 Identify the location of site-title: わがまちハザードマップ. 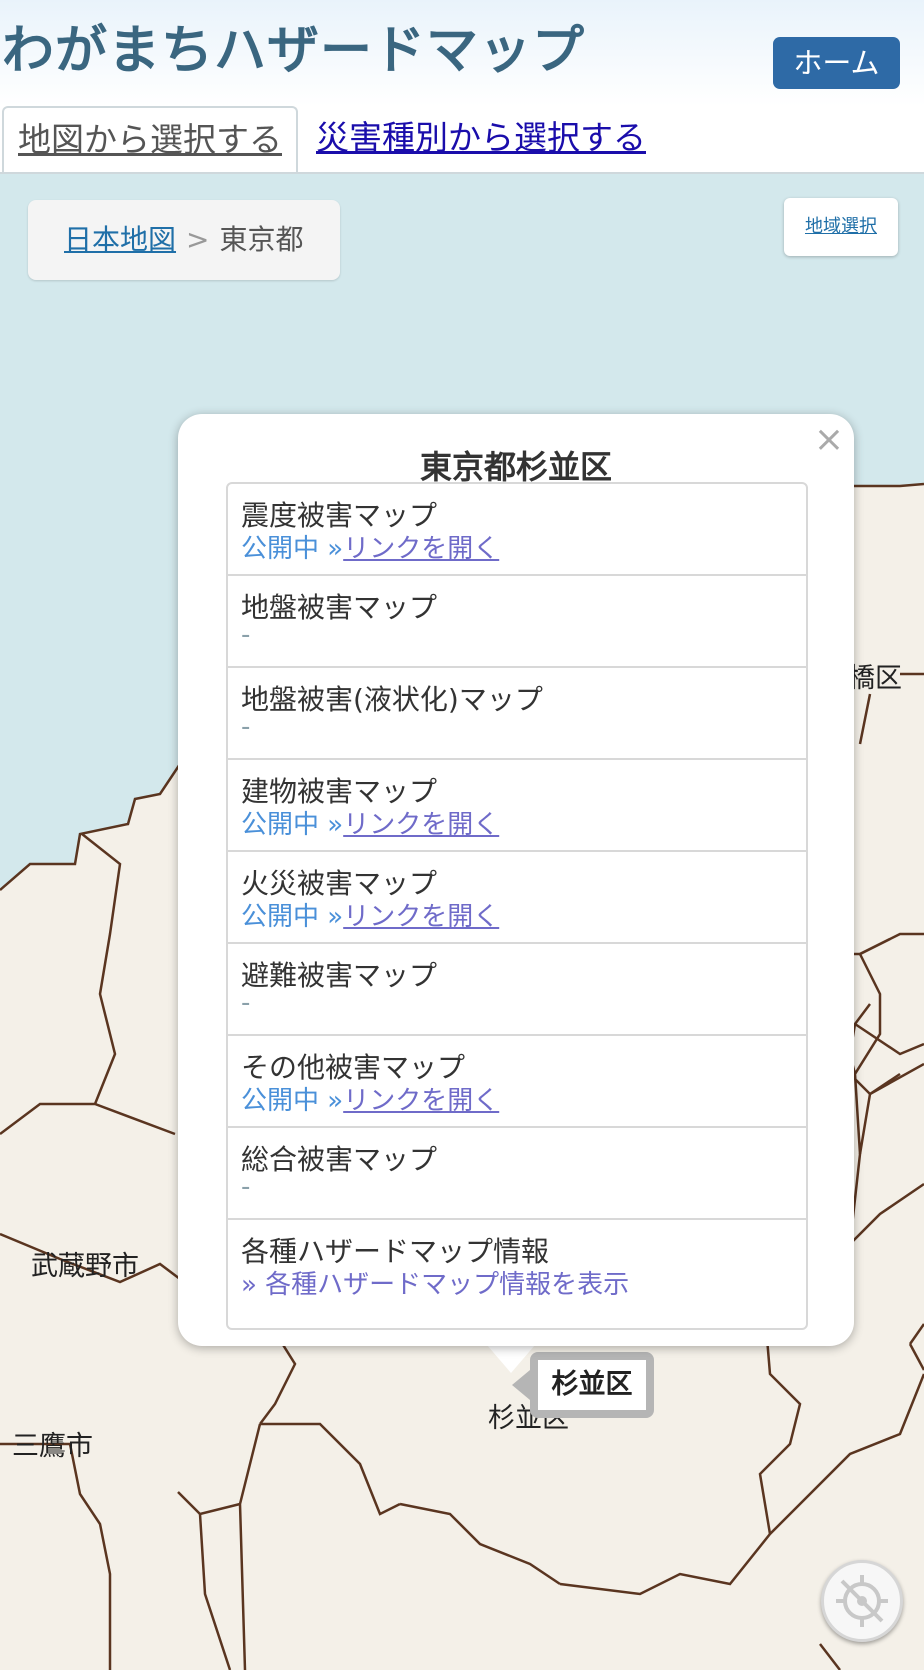
(294, 51).